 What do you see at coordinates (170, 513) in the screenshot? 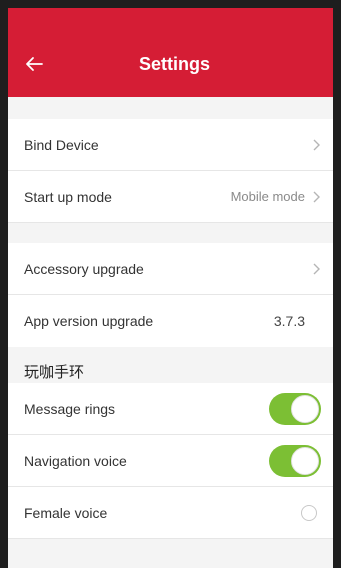
I see `female-voice-row: Female voice` at bounding box center [170, 513].